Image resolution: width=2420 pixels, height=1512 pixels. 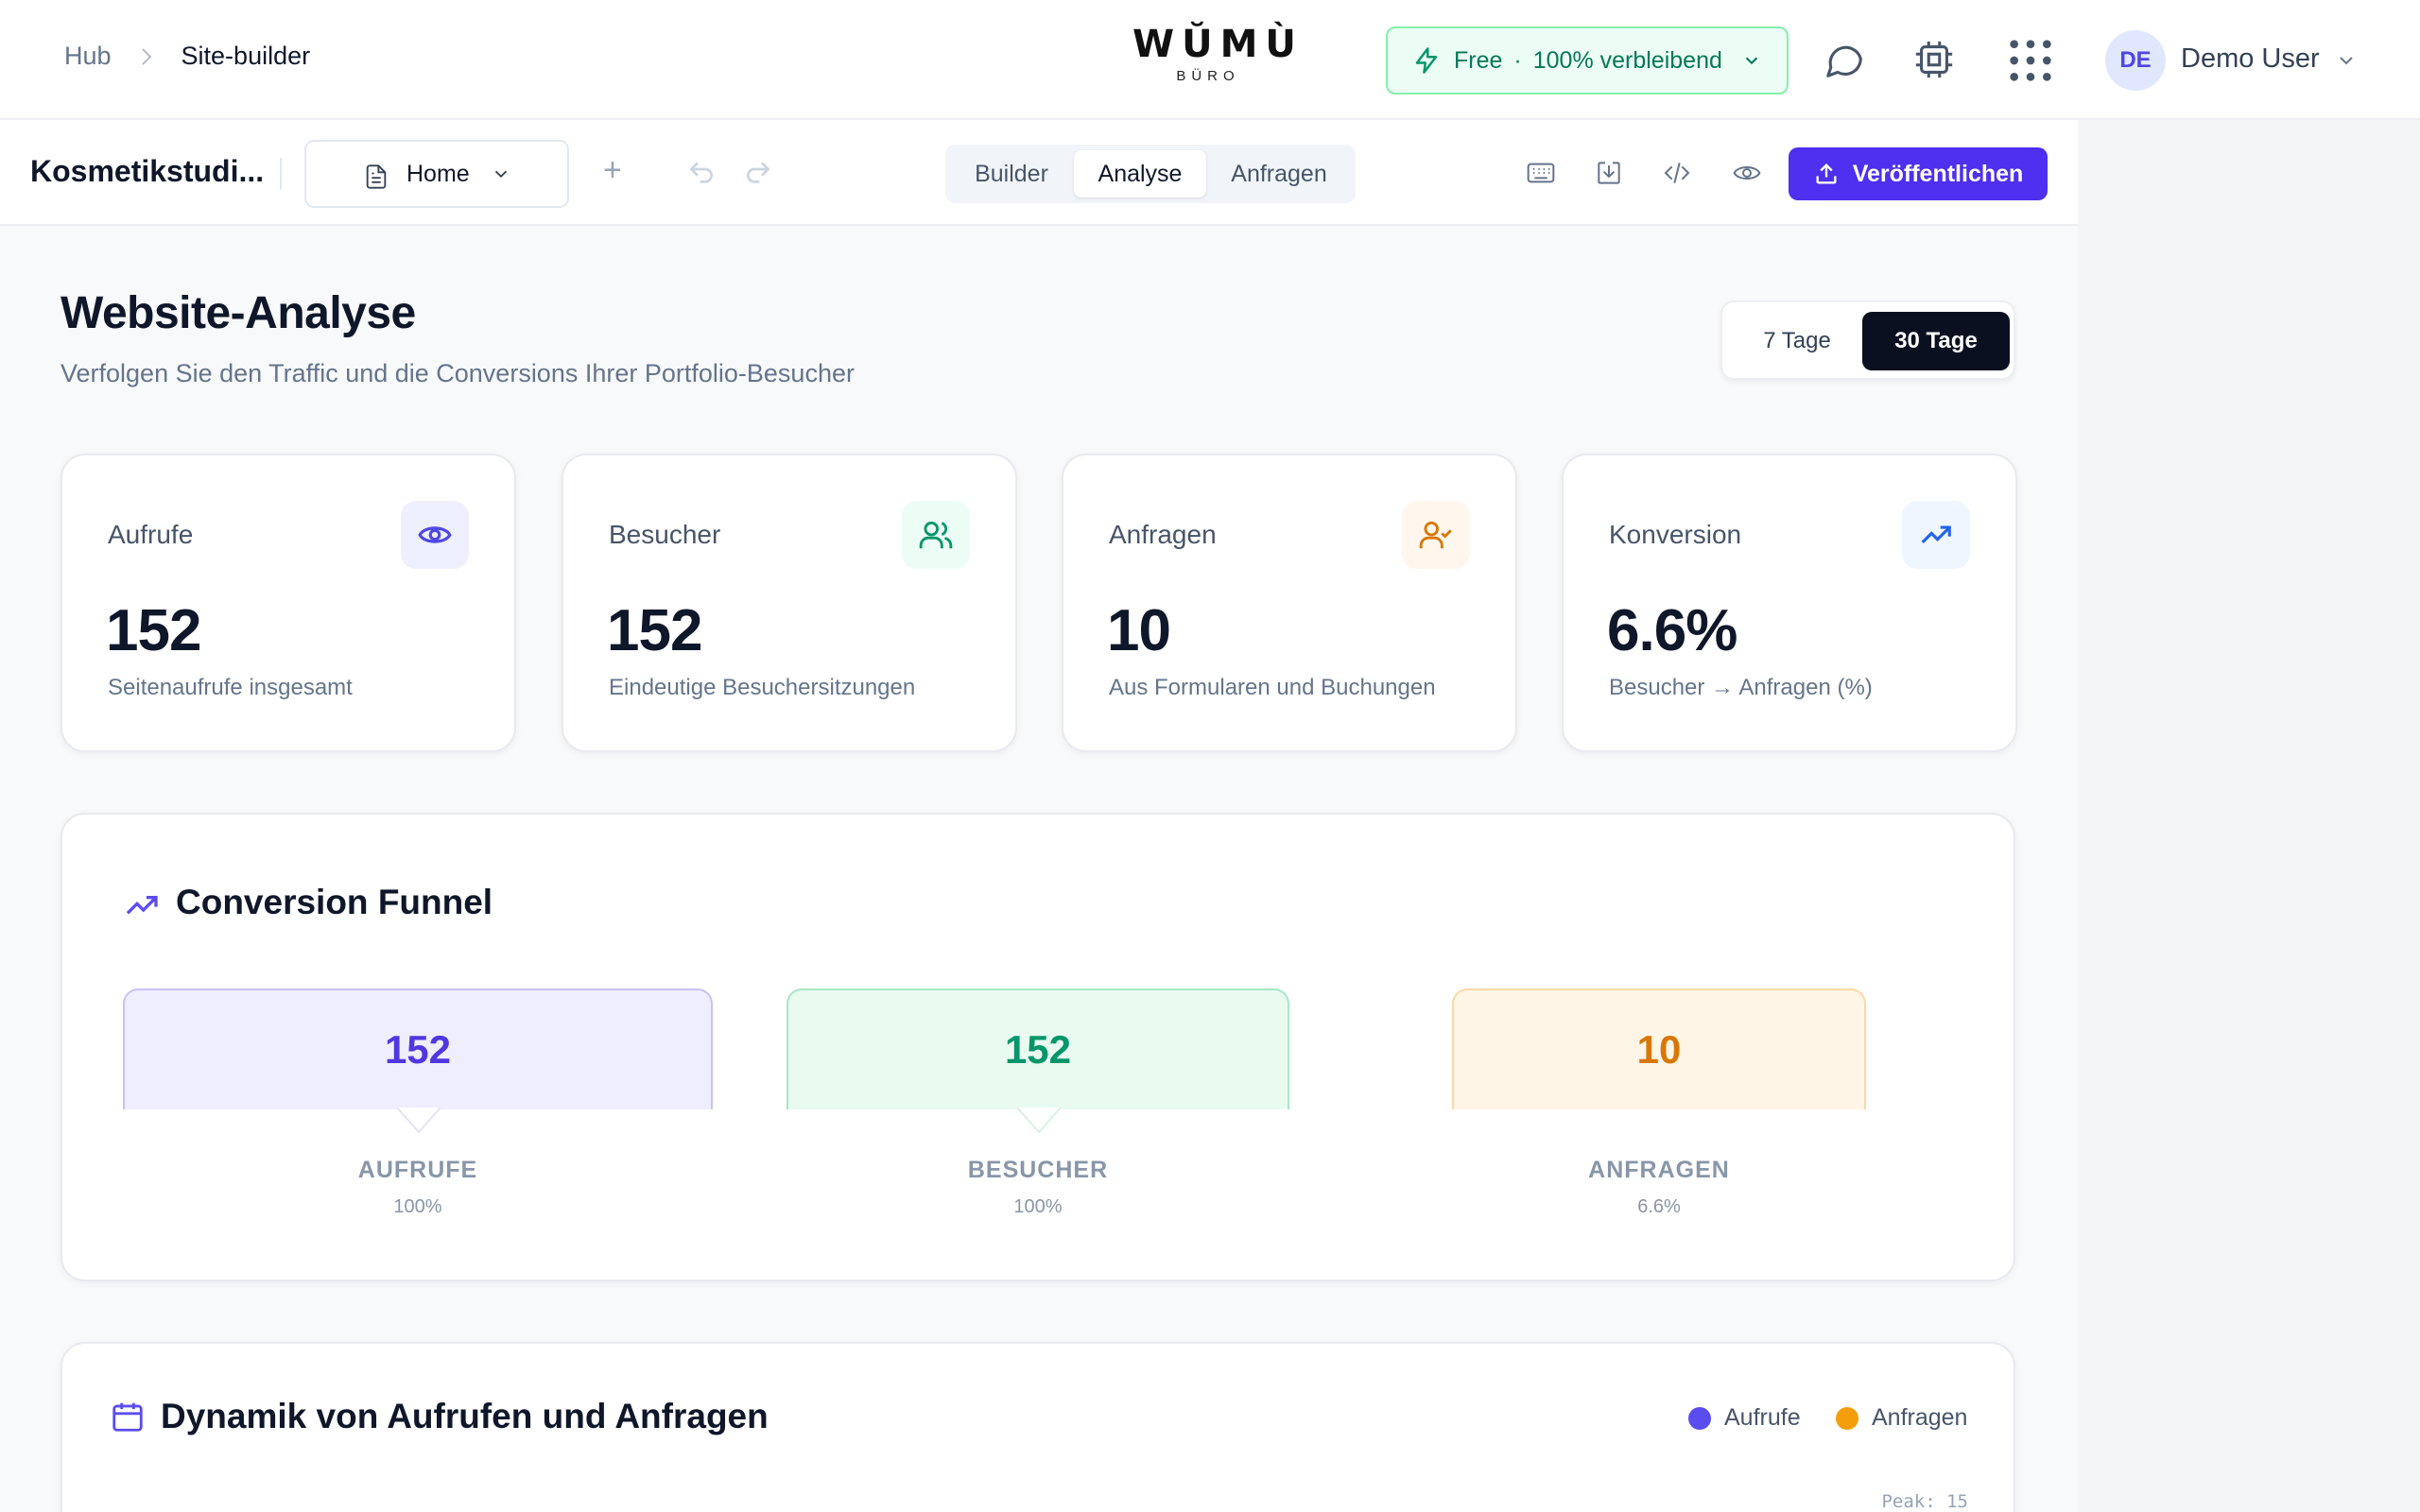 What do you see at coordinates (1826, 173) in the screenshot?
I see `upload-icon` at bounding box center [1826, 173].